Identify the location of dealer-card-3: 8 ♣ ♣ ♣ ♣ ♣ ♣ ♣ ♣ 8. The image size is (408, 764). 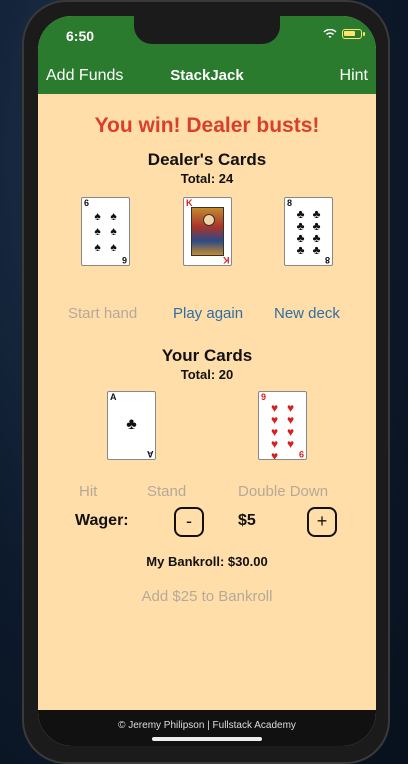
(308, 231).